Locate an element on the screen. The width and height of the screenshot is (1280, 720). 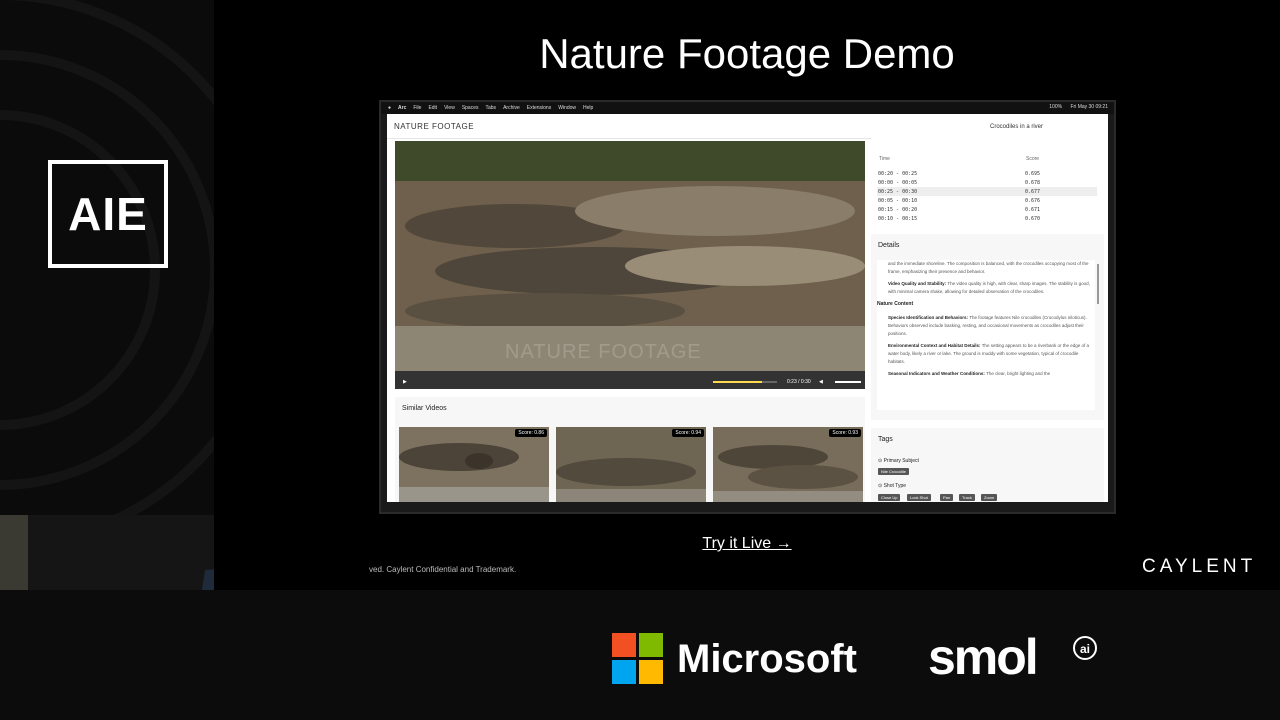
slide-title: Nature Footage Demo is located at coordinates (747, 53).